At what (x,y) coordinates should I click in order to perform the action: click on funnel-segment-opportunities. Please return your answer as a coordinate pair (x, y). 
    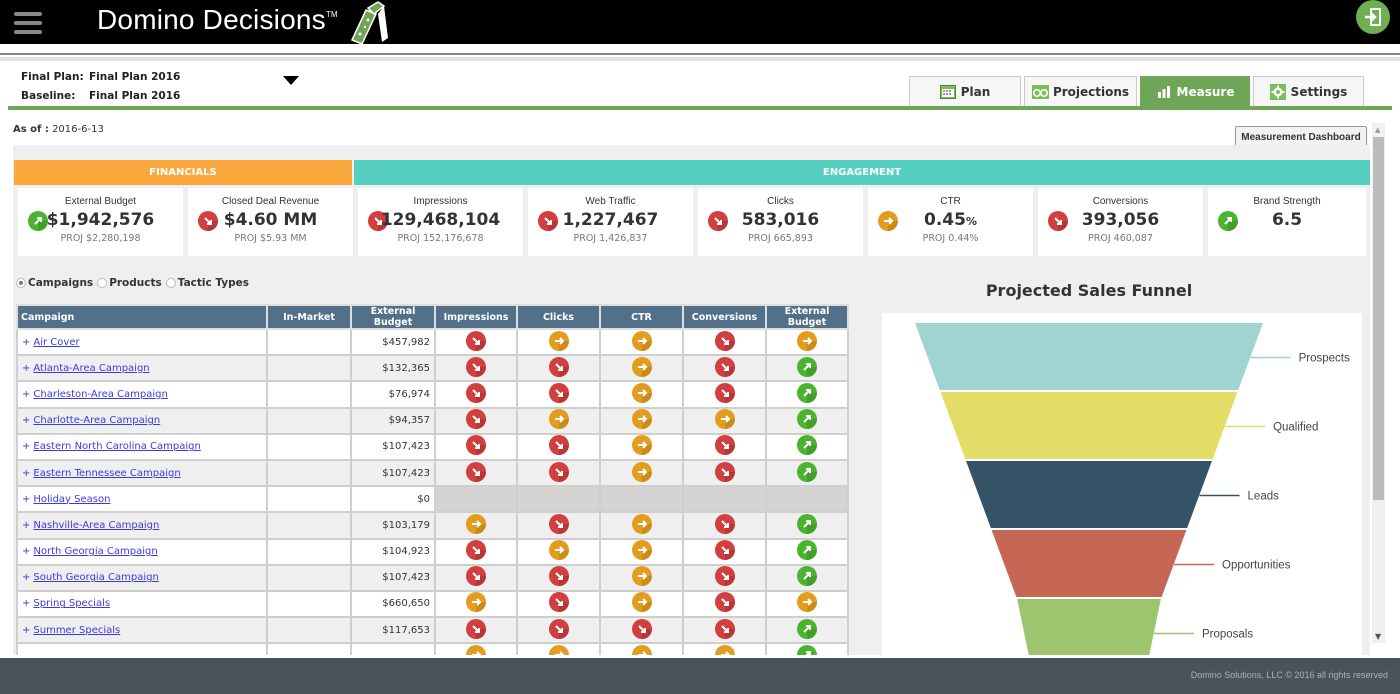
    Looking at the image, I should click on (1089, 563).